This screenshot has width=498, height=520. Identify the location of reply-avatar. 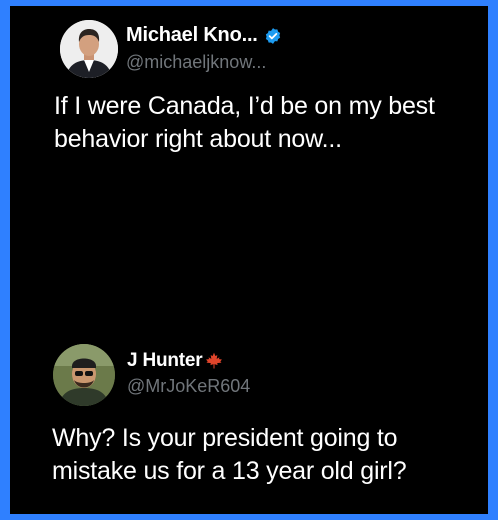
(84, 375).